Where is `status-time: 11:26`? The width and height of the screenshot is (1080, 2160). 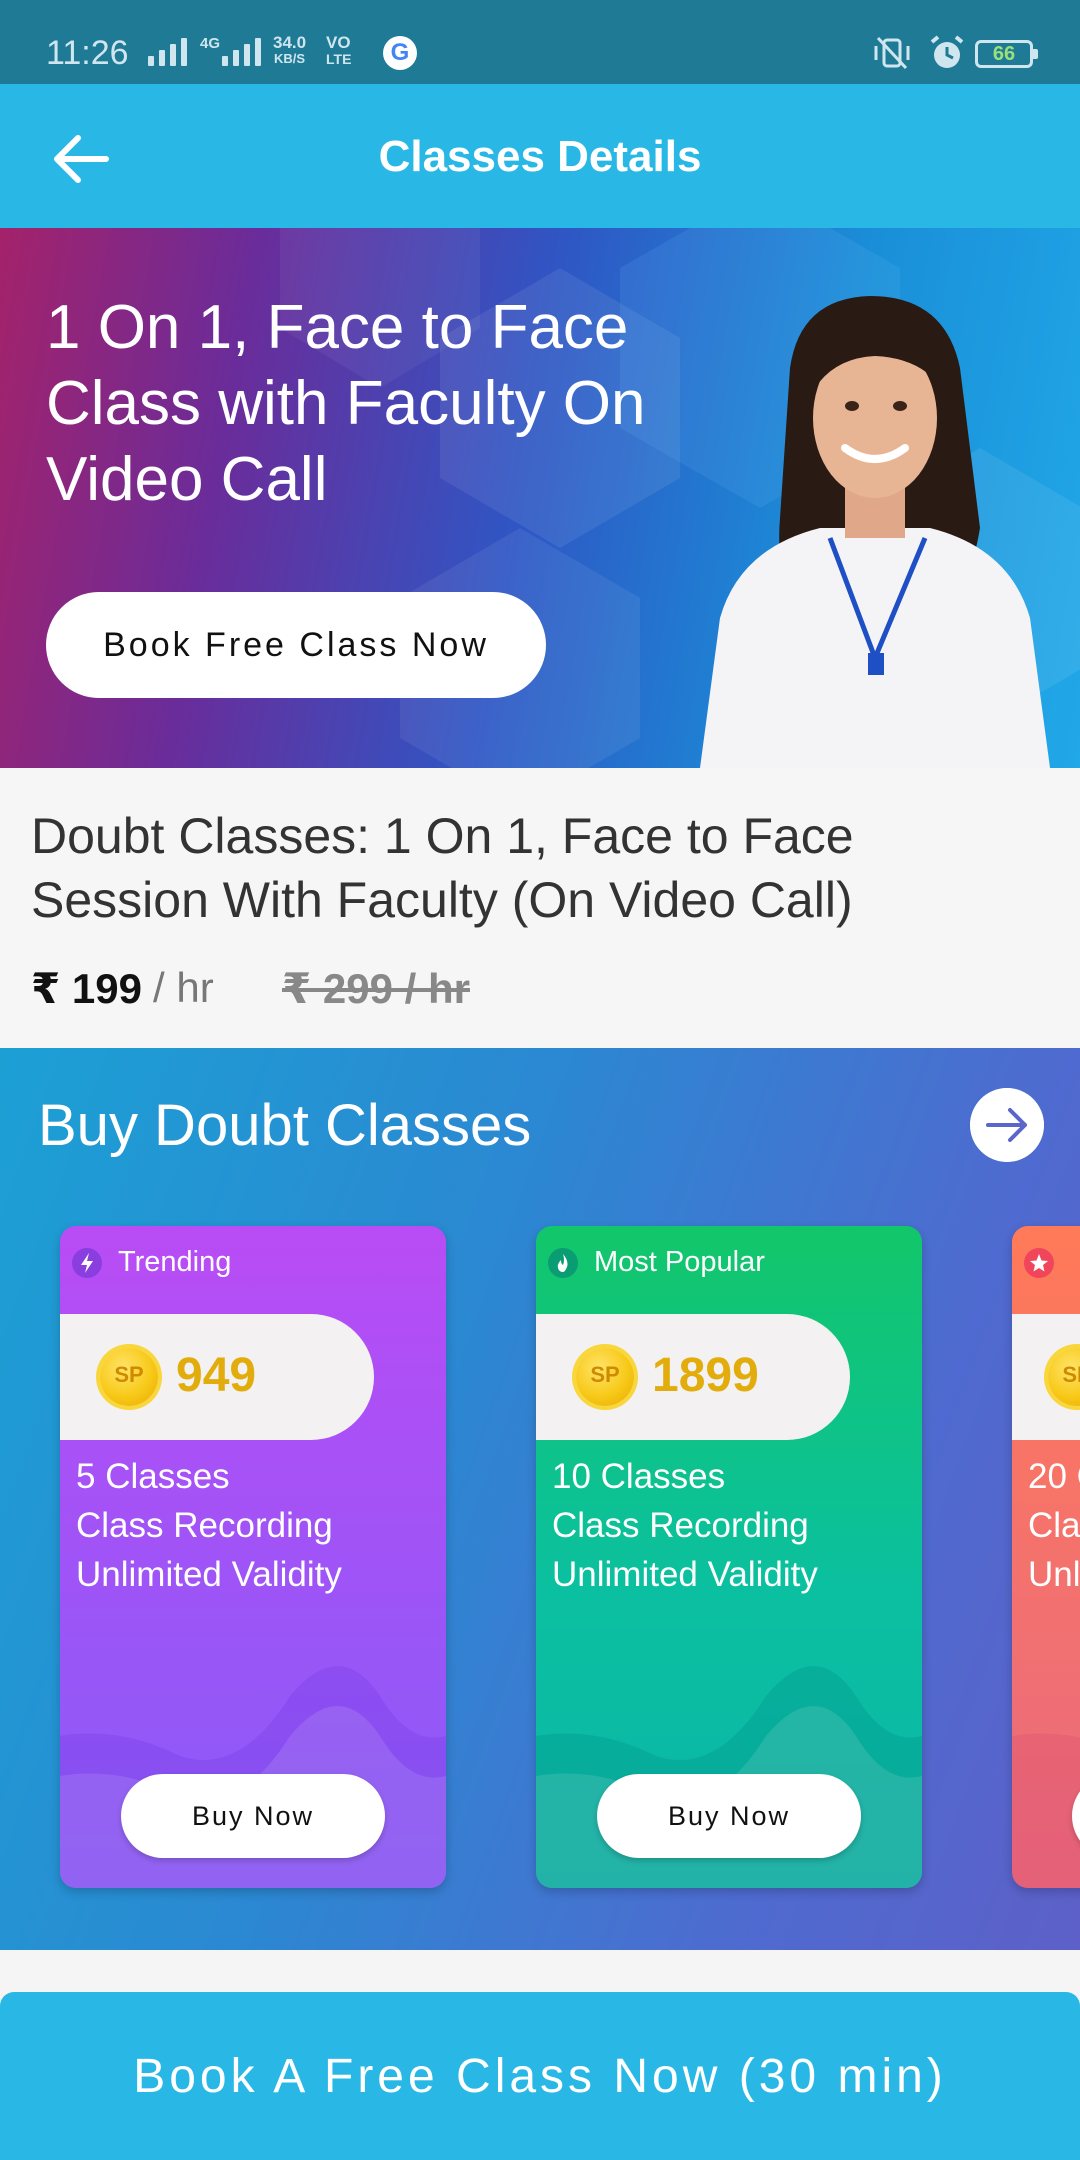
status-time: 11:26 is located at coordinates (87, 53).